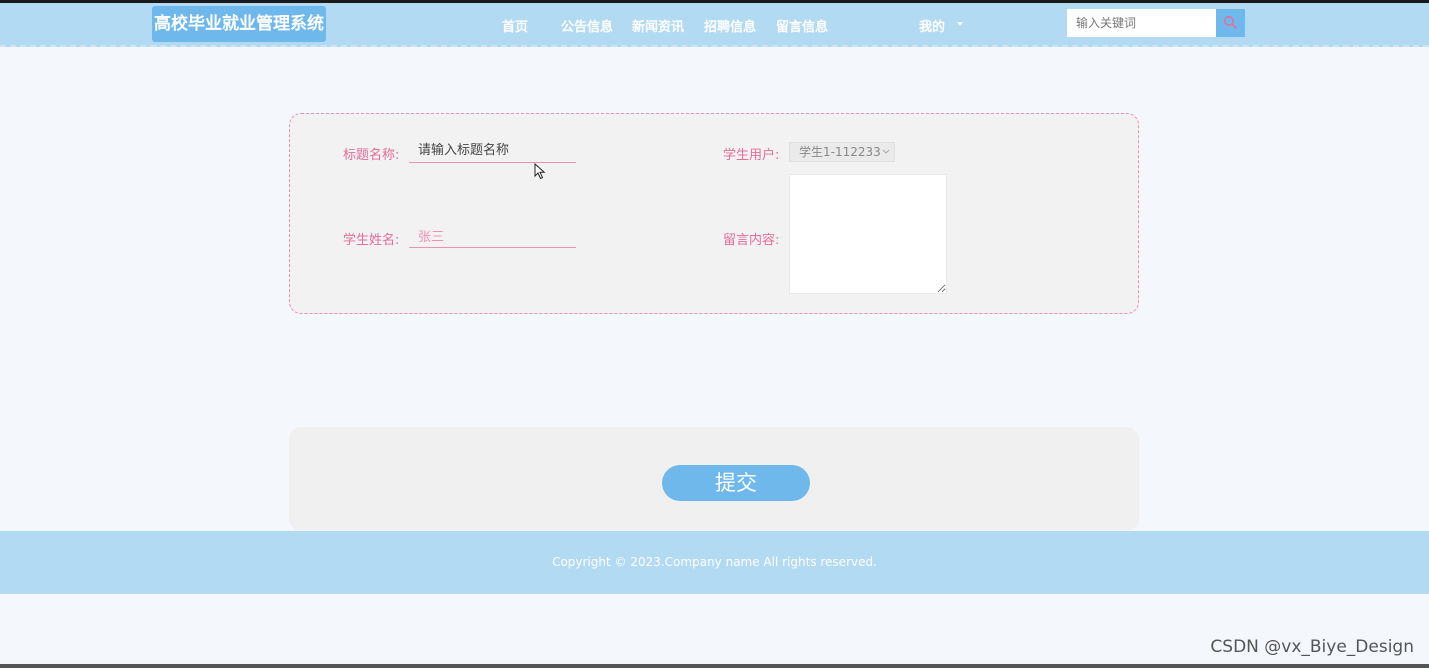  I want to click on nav-item-messages: 留言信息, so click(802, 25).